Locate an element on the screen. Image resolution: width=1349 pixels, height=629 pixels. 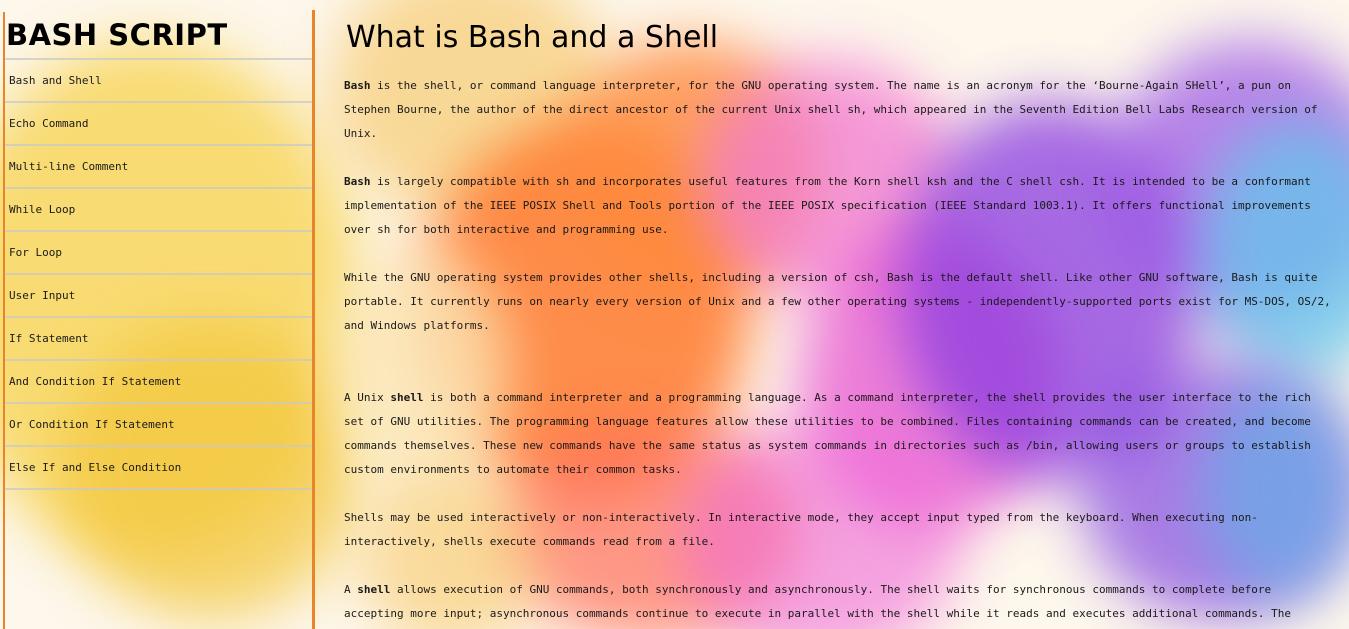
vertical-divider is located at coordinates (313, 319).